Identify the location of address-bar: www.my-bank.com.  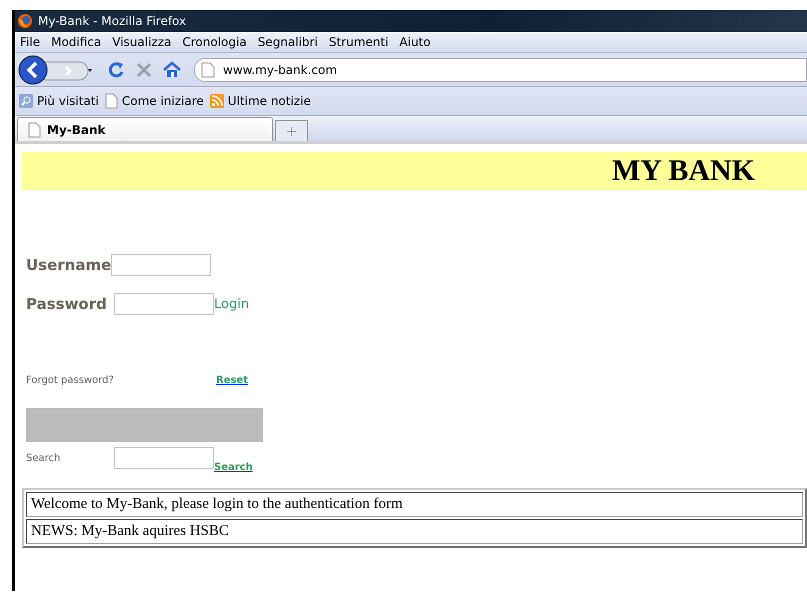
(500, 70).